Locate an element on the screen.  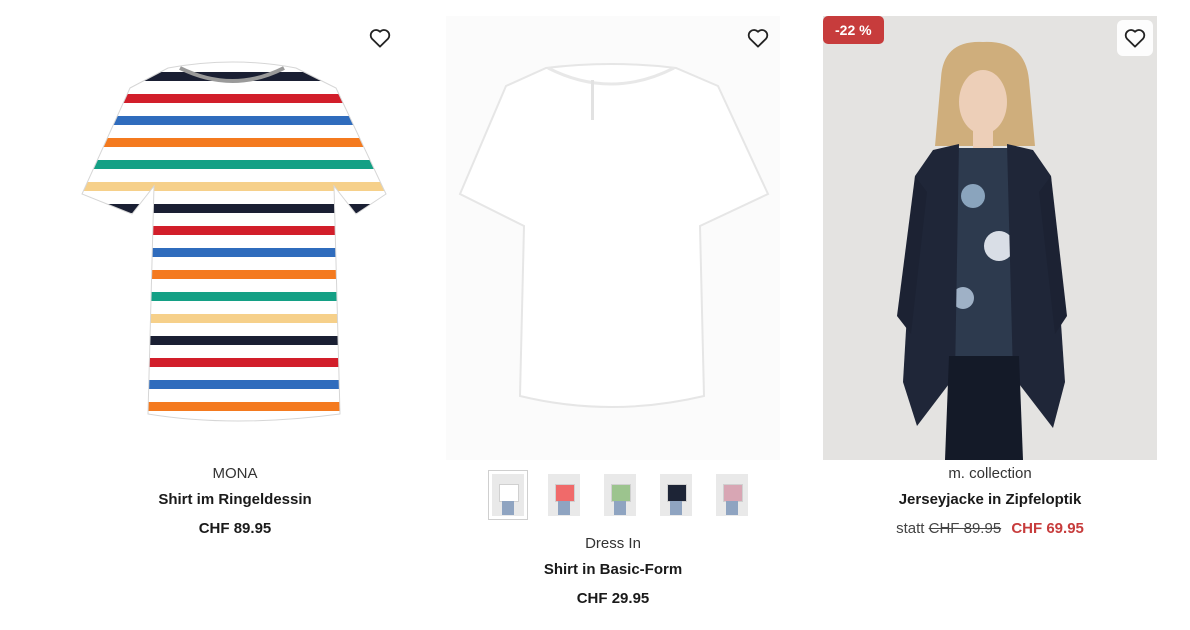
statt-label: statt is located at coordinates (910, 528).